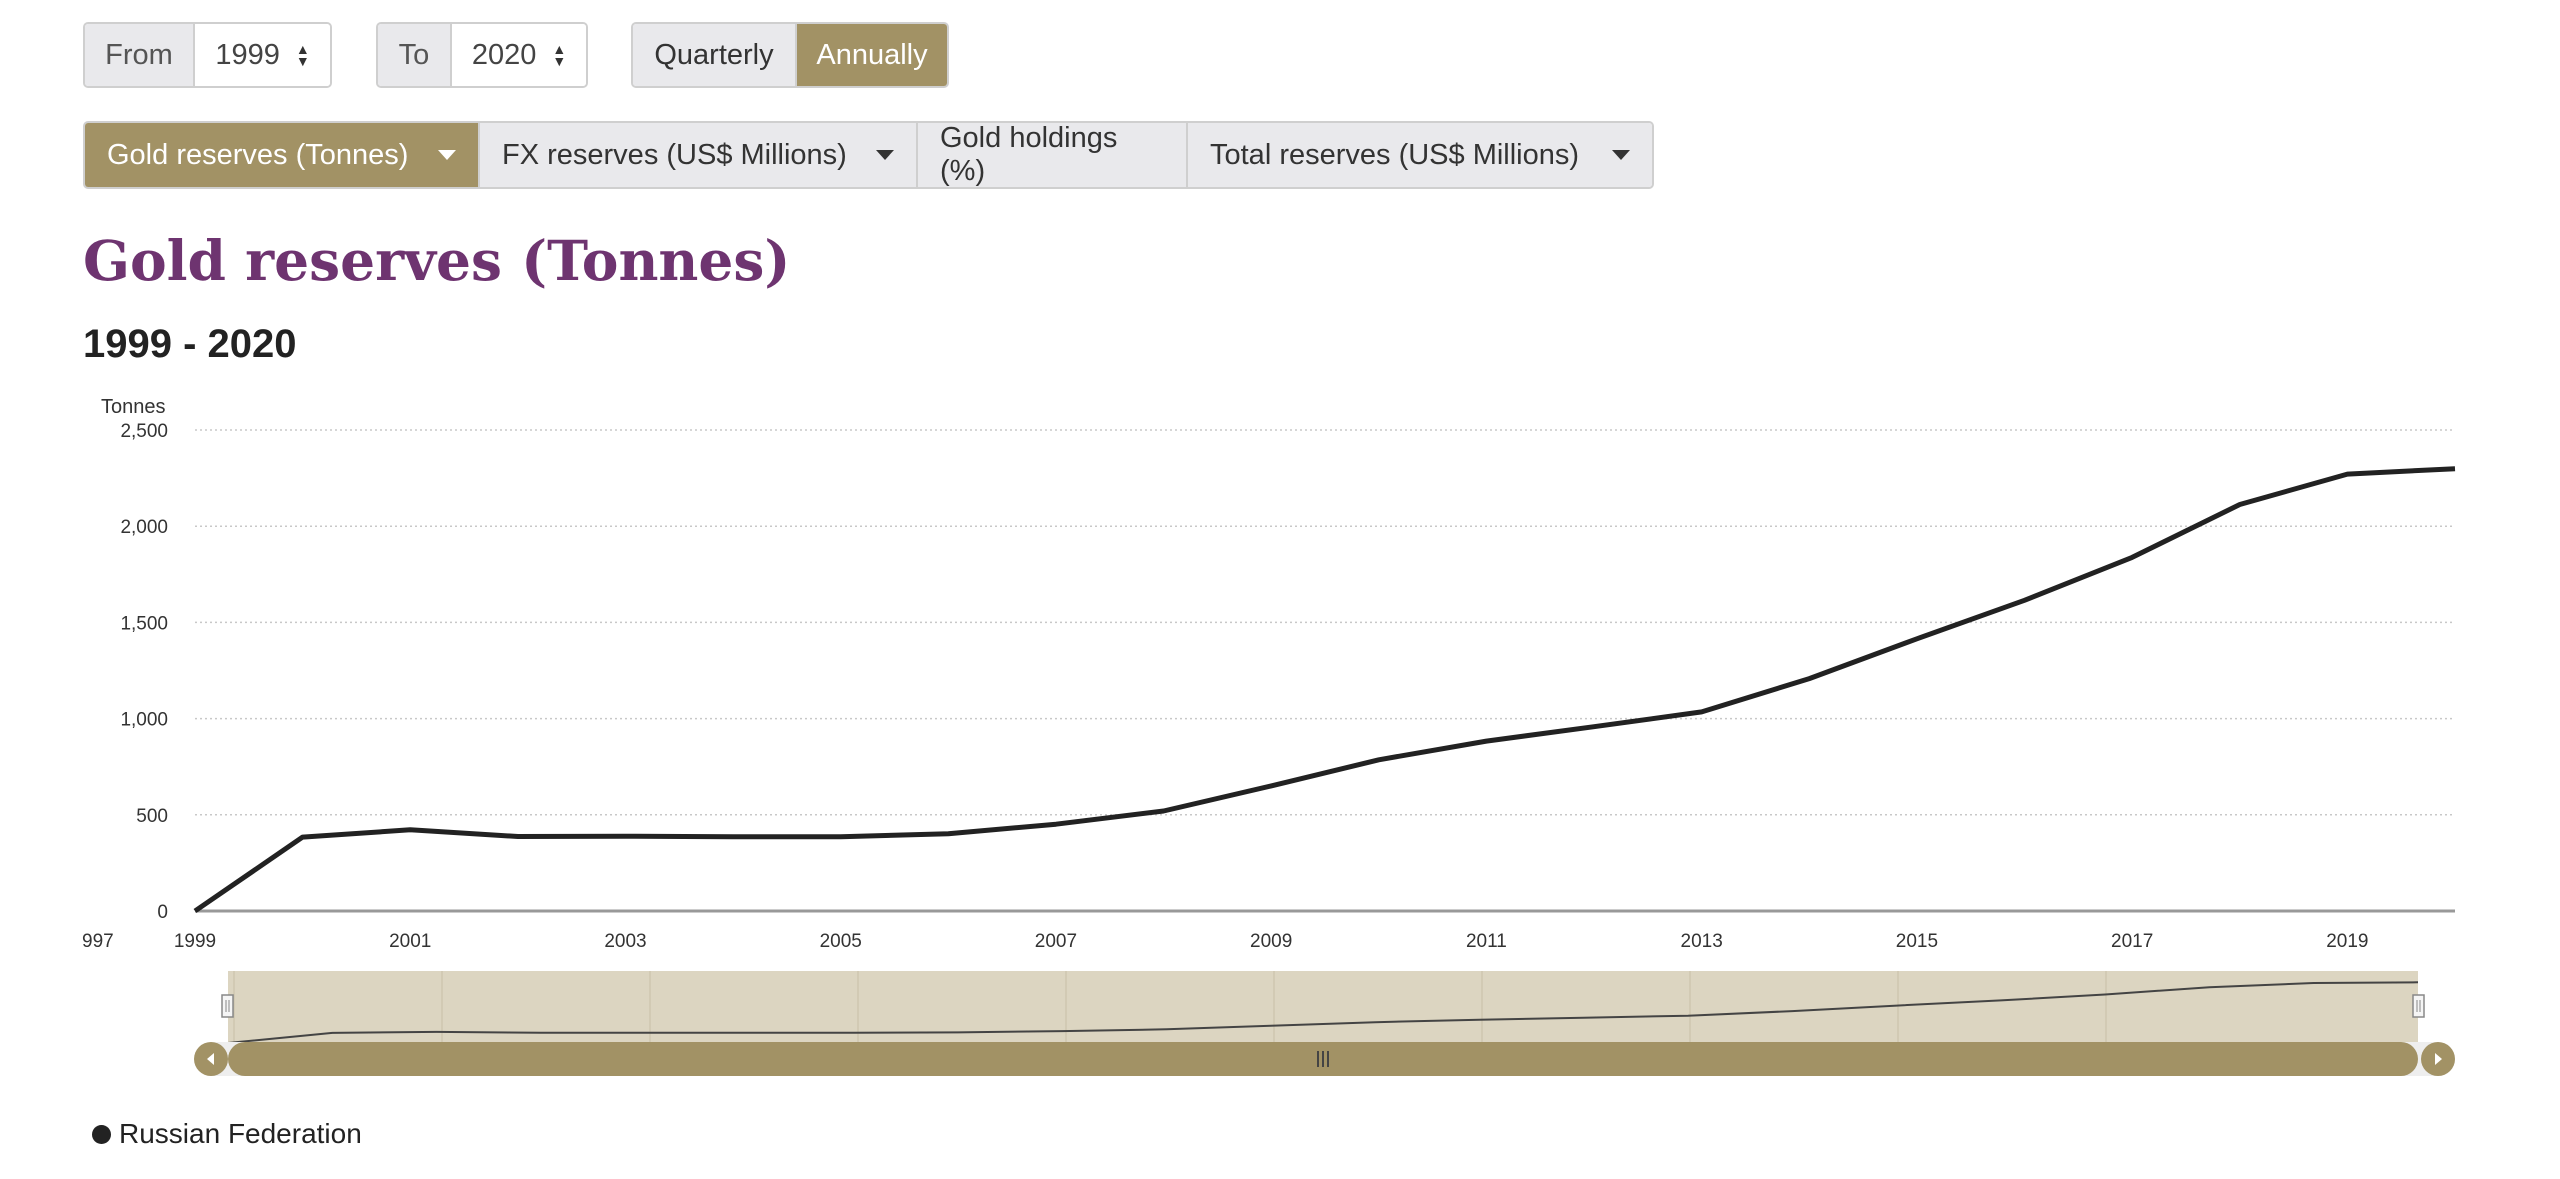 Image resolution: width=2560 pixels, height=1179 pixels. What do you see at coordinates (240, 1134) in the screenshot?
I see `legend-item-russian-federation: Russian Federation` at bounding box center [240, 1134].